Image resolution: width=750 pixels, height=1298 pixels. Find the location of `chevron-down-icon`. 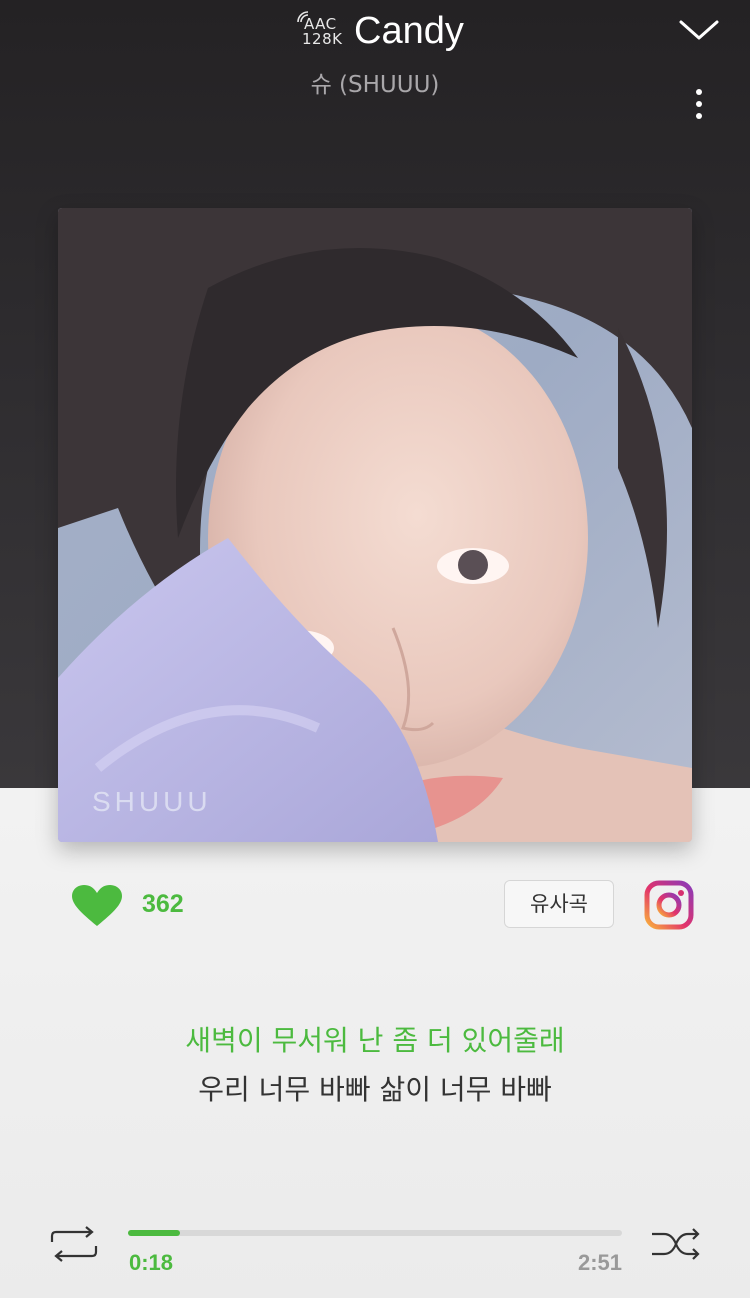

chevron-down-icon is located at coordinates (699, 30).